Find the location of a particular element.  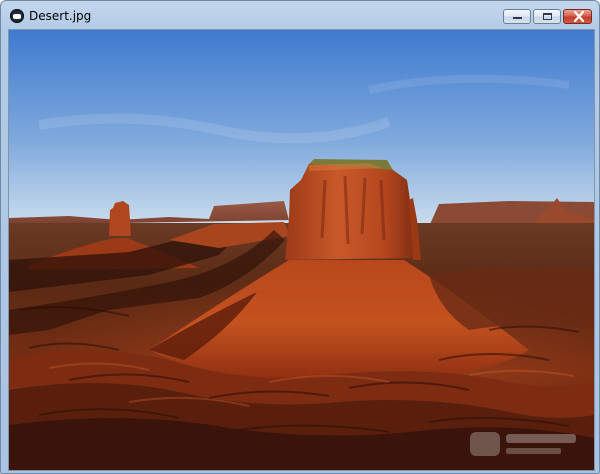

minimize-icon is located at coordinates (517, 18).